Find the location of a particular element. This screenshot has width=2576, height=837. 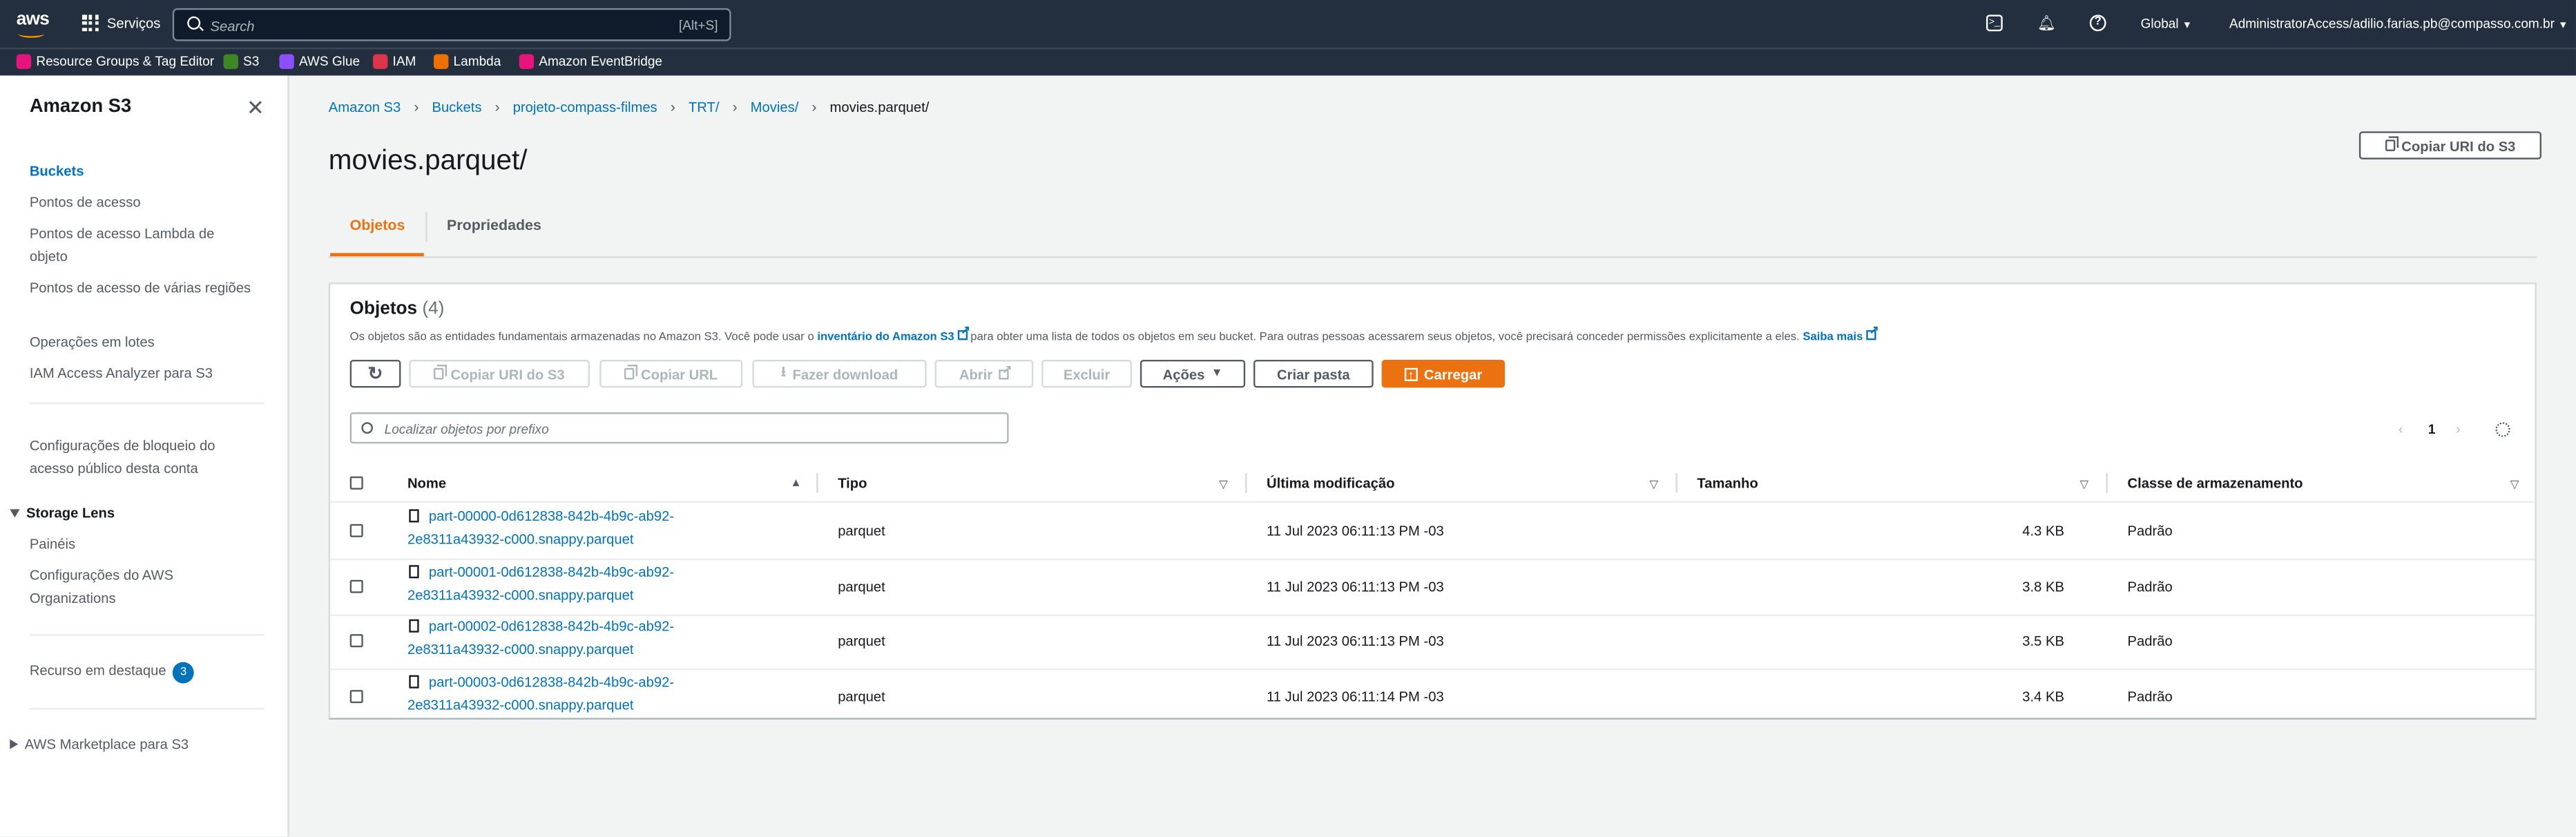

favorite-glue: AWS Glue is located at coordinates (320, 61).